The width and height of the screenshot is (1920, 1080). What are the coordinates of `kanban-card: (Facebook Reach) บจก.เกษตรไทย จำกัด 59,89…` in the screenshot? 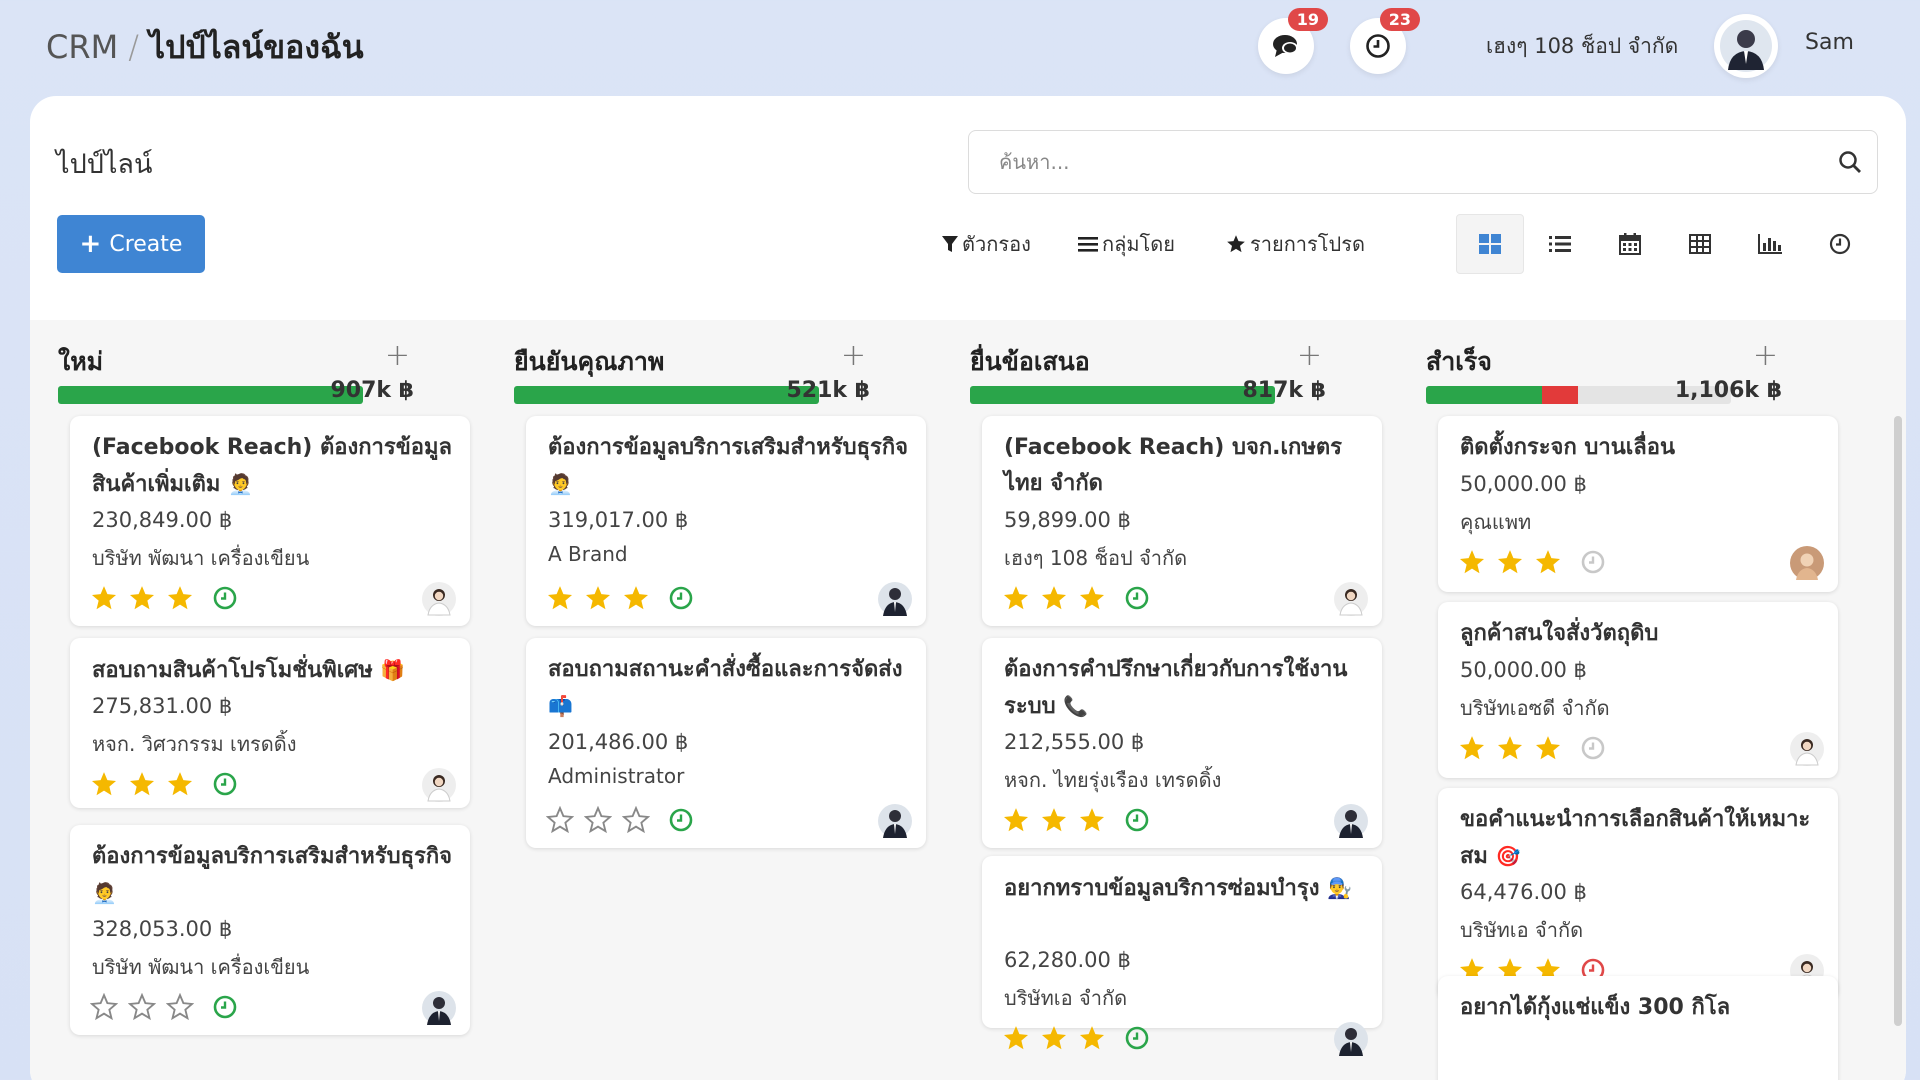 It's located at (1182, 521).